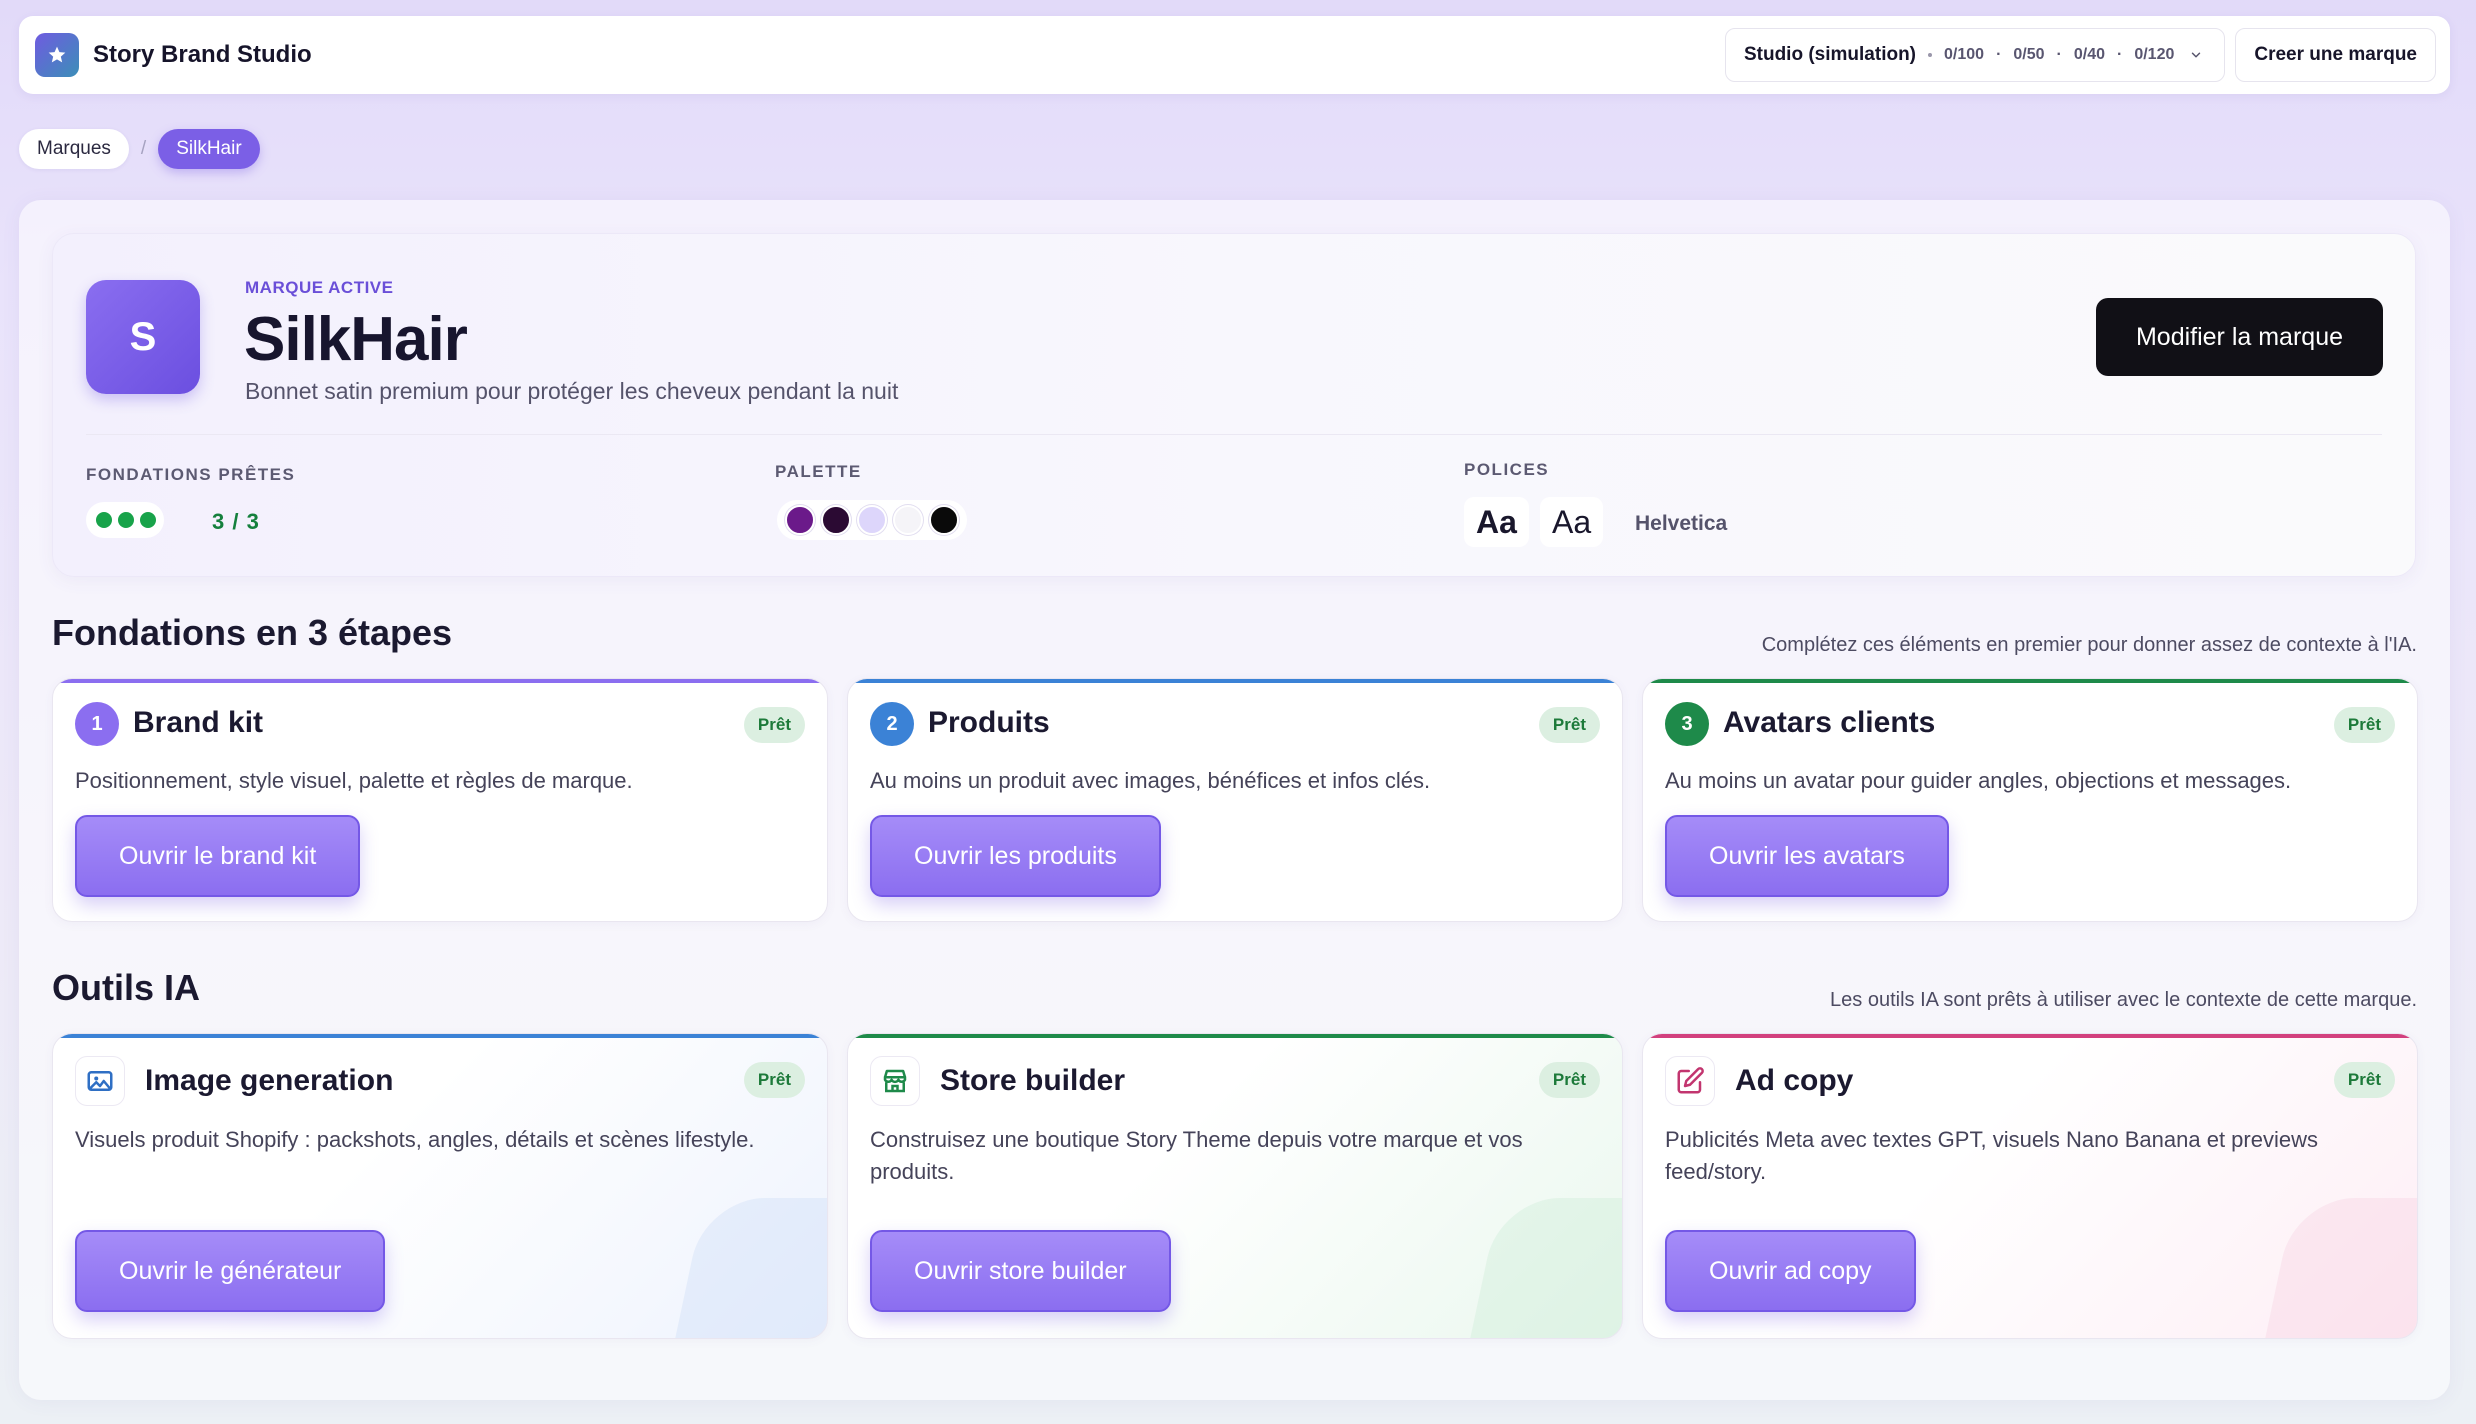  What do you see at coordinates (230, 1271) in the screenshot?
I see `open-image-generator-button: Ouvrir le générateur` at bounding box center [230, 1271].